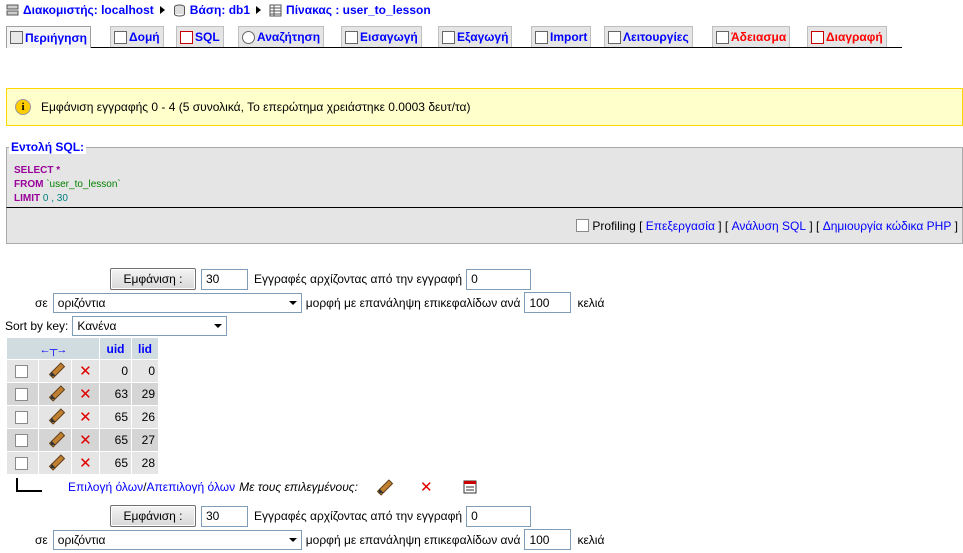  What do you see at coordinates (769, 226) in the screenshot?
I see `explain-sql-link: Ανάλυση SQL` at bounding box center [769, 226].